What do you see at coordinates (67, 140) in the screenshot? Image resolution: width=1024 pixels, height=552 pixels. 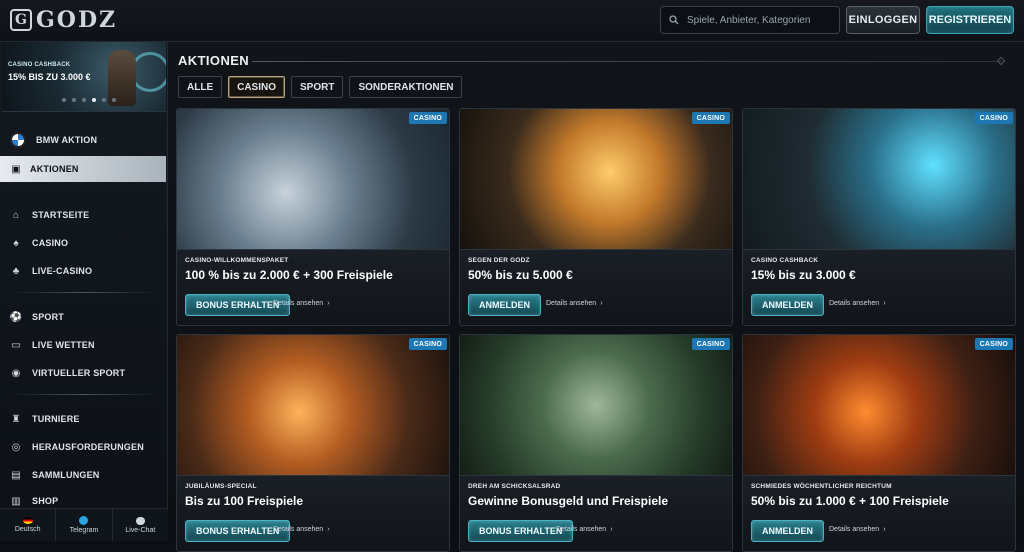 I see `sidebar-item-label: BMW AKTION` at bounding box center [67, 140].